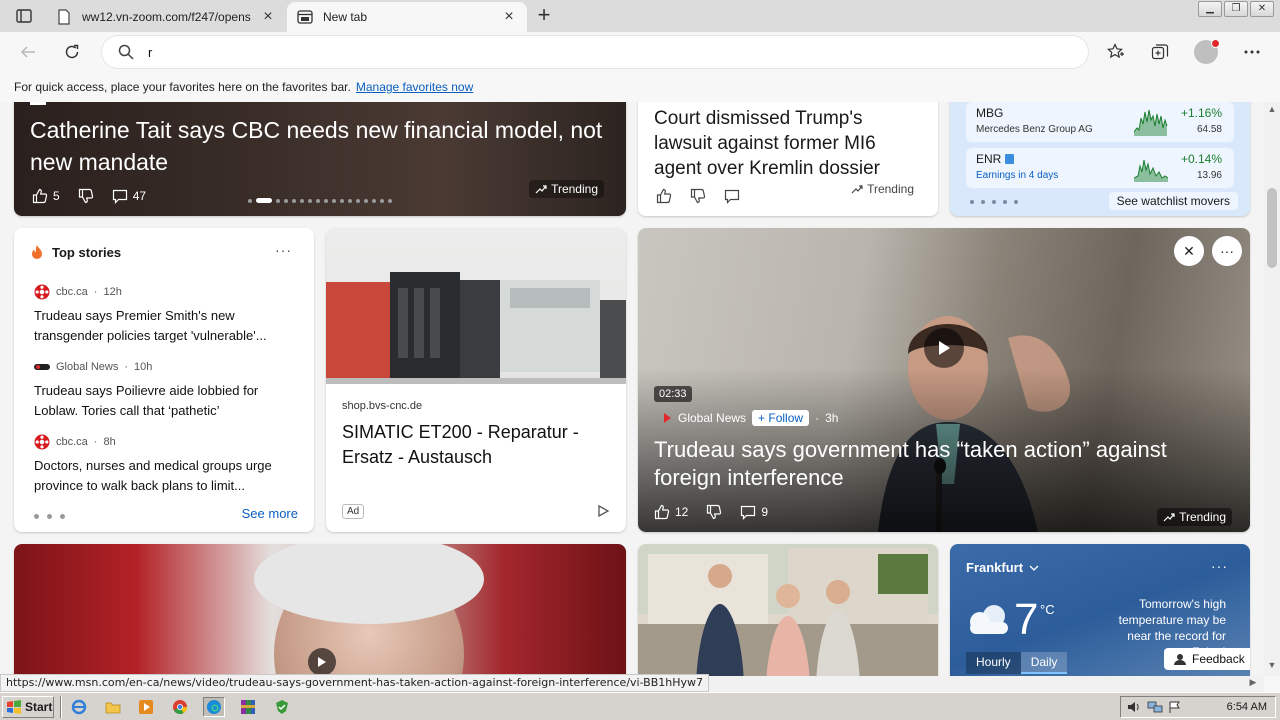 The image size is (1280, 720). What do you see at coordinates (248, 707) in the screenshot?
I see `winrar-icon` at bounding box center [248, 707].